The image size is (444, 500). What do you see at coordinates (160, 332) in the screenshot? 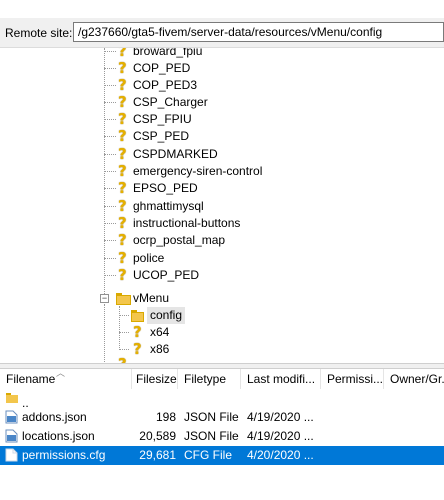
I see `tree-item-label: x64` at bounding box center [160, 332].